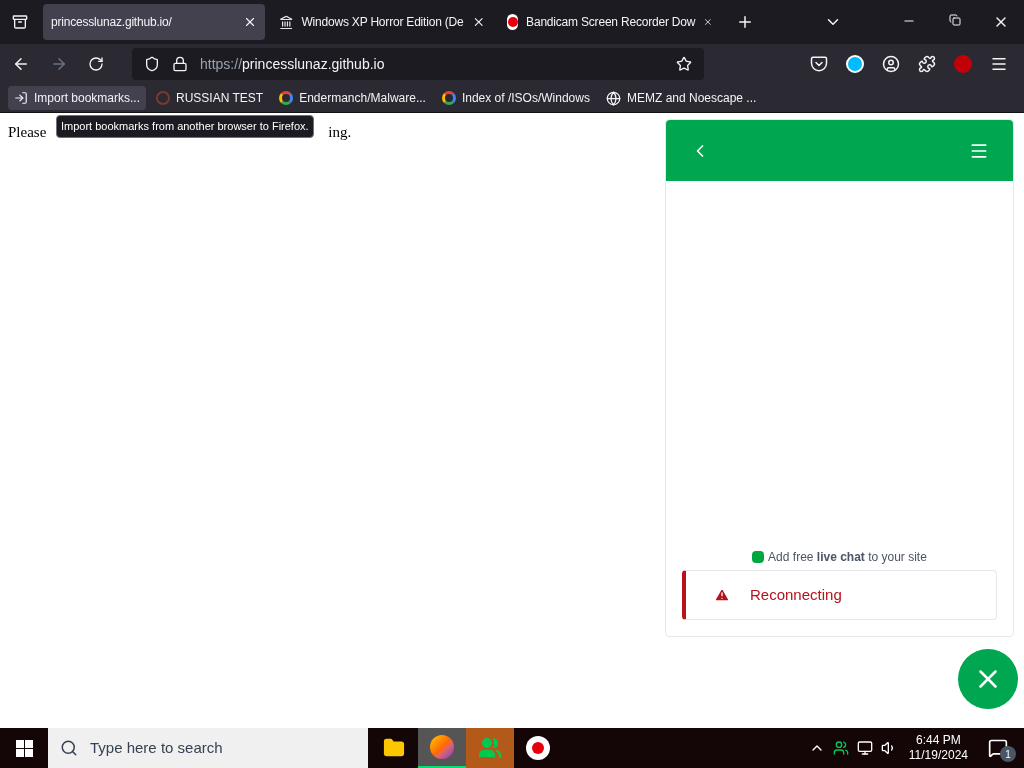 This screenshot has width=1024, height=768. I want to click on globe-icon, so click(613, 98).